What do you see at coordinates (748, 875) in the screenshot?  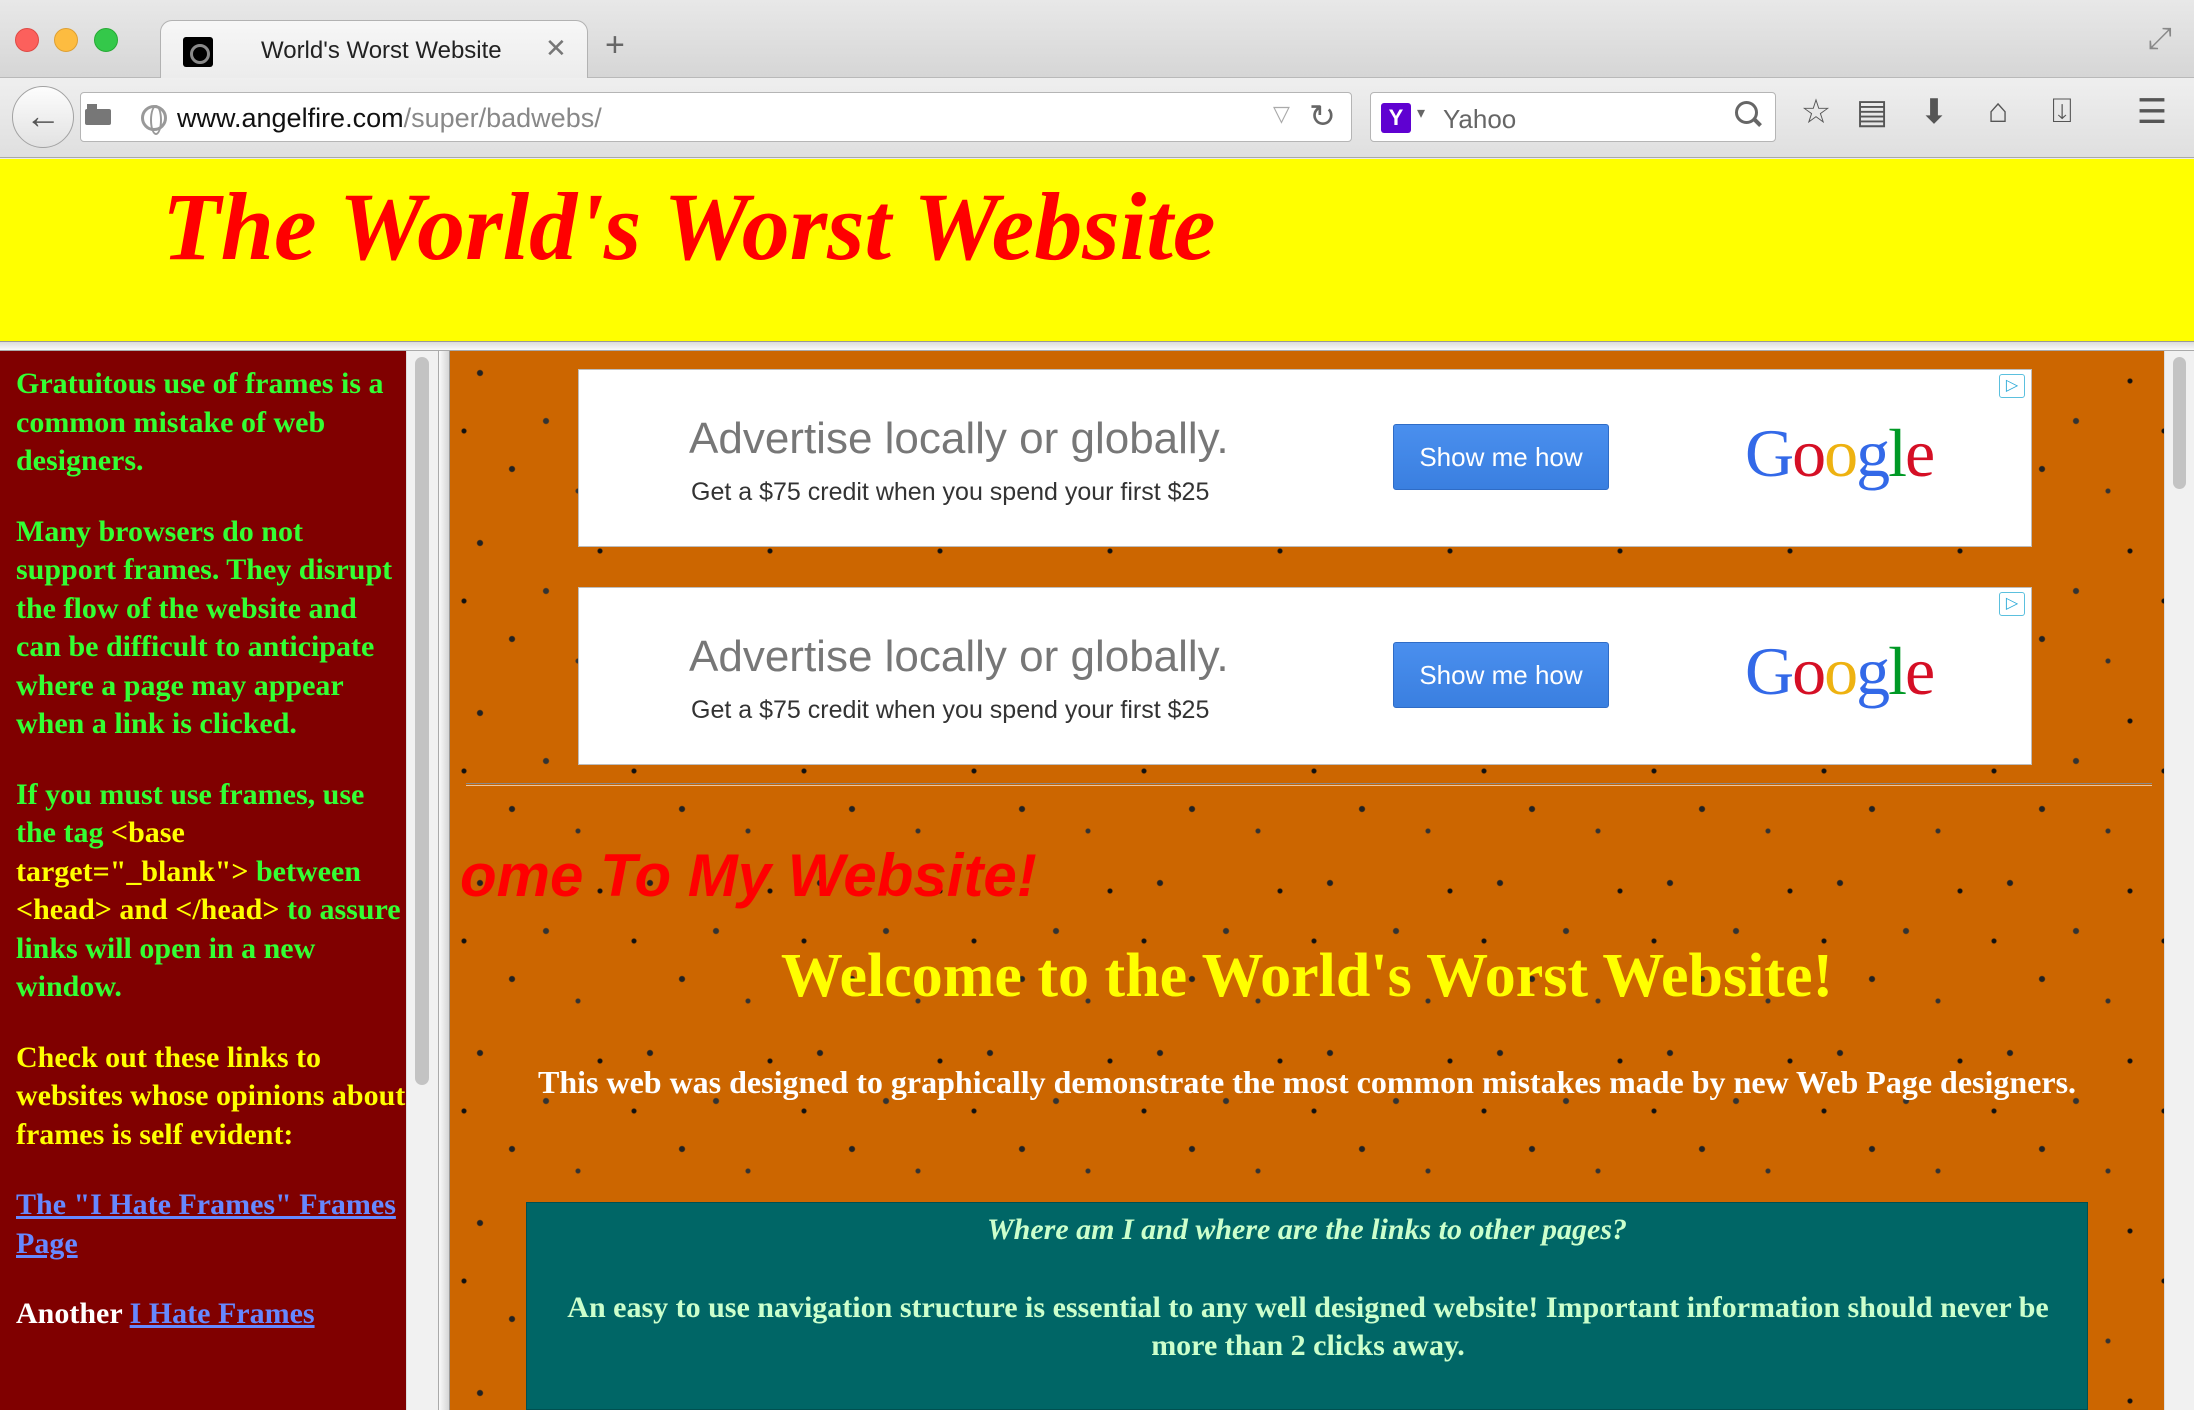 I see `scrolling-welcome-marquee: ome To My Website!` at bounding box center [748, 875].